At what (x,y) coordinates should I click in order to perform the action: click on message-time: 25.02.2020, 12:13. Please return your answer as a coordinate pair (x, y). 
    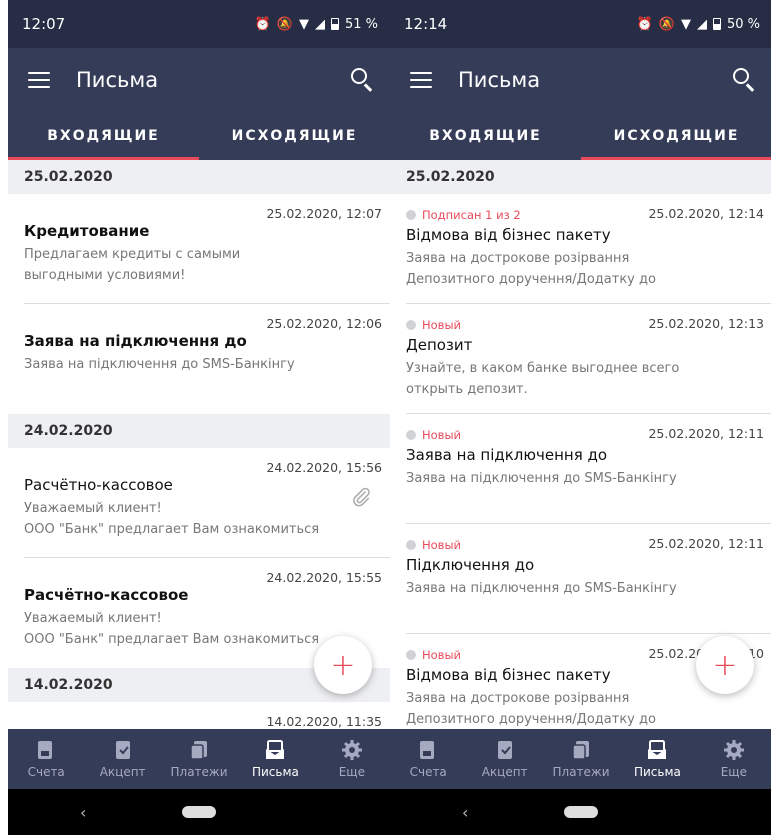
    Looking at the image, I should click on (706, 323).